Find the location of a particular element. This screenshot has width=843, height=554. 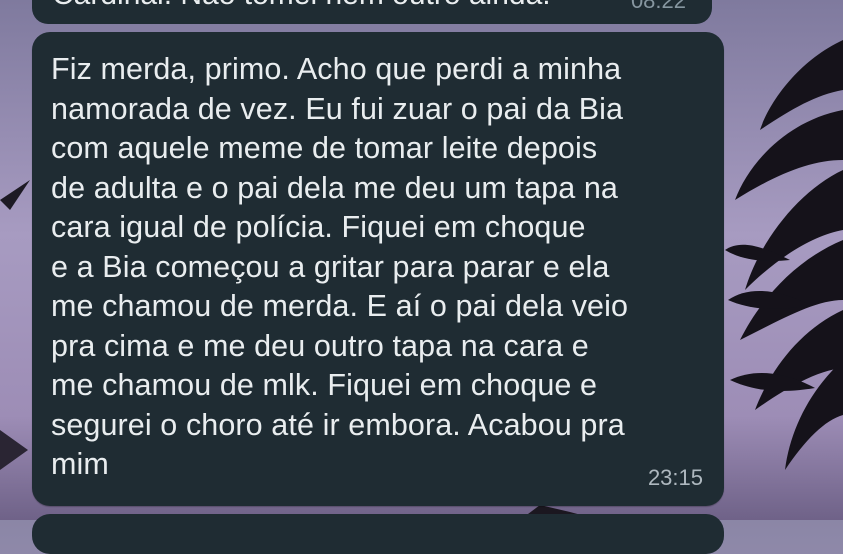

message-timestamp: 23:15 is located at coordinates (675, 477).